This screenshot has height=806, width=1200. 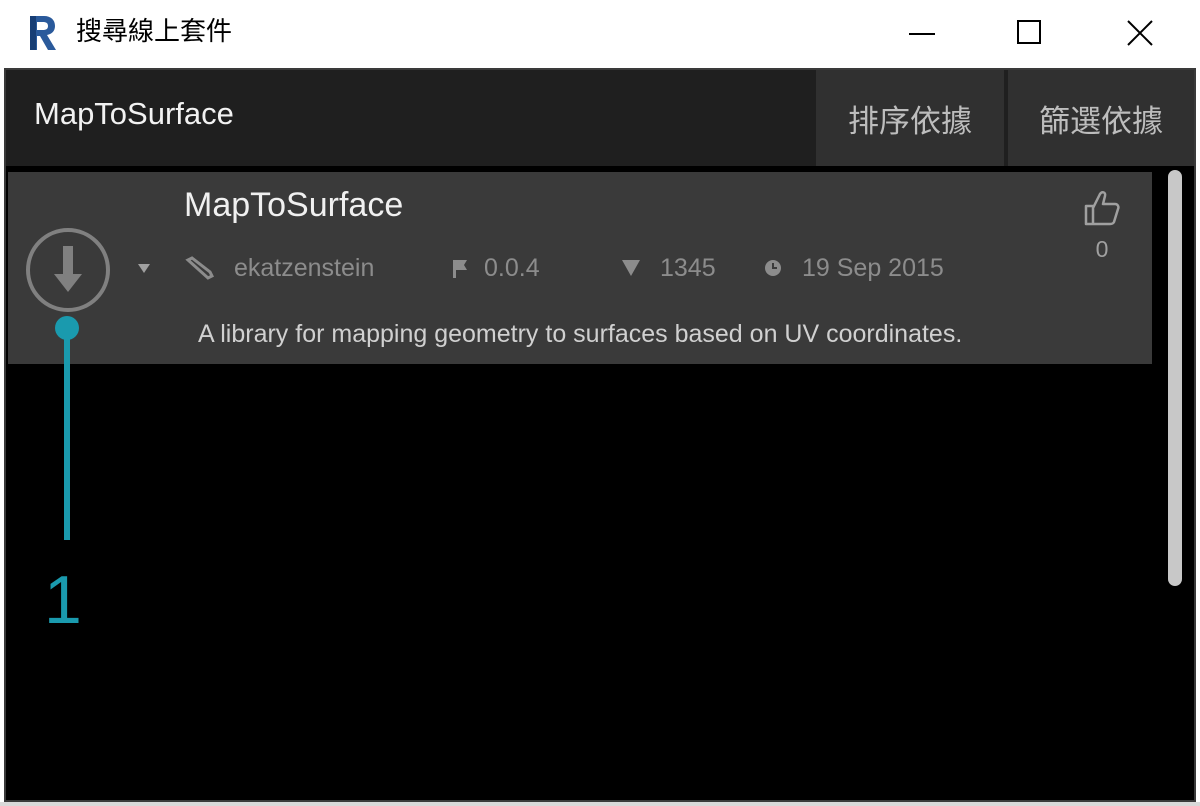 I want to click on search-input: MapToSurface, so click(x=134, y=114).